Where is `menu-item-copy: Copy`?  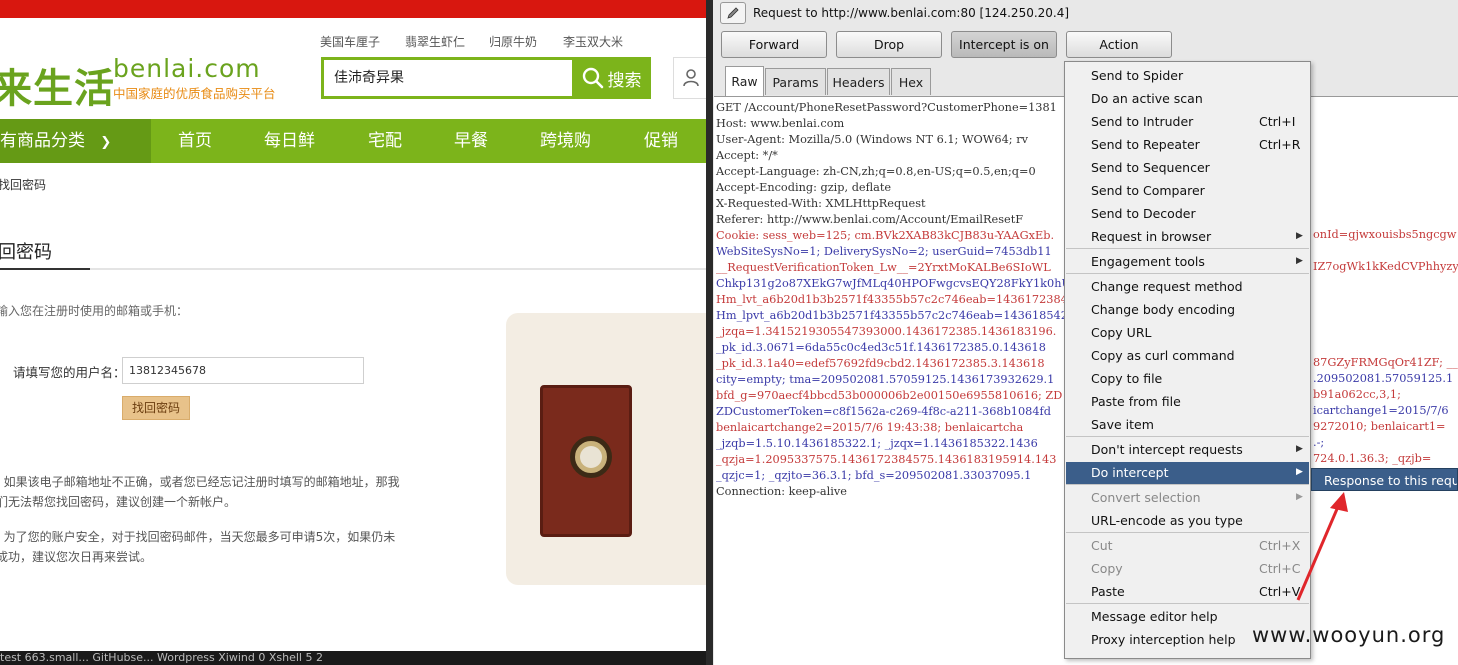 menu-item-copy: Copy is located at coordinates (1107, 568).